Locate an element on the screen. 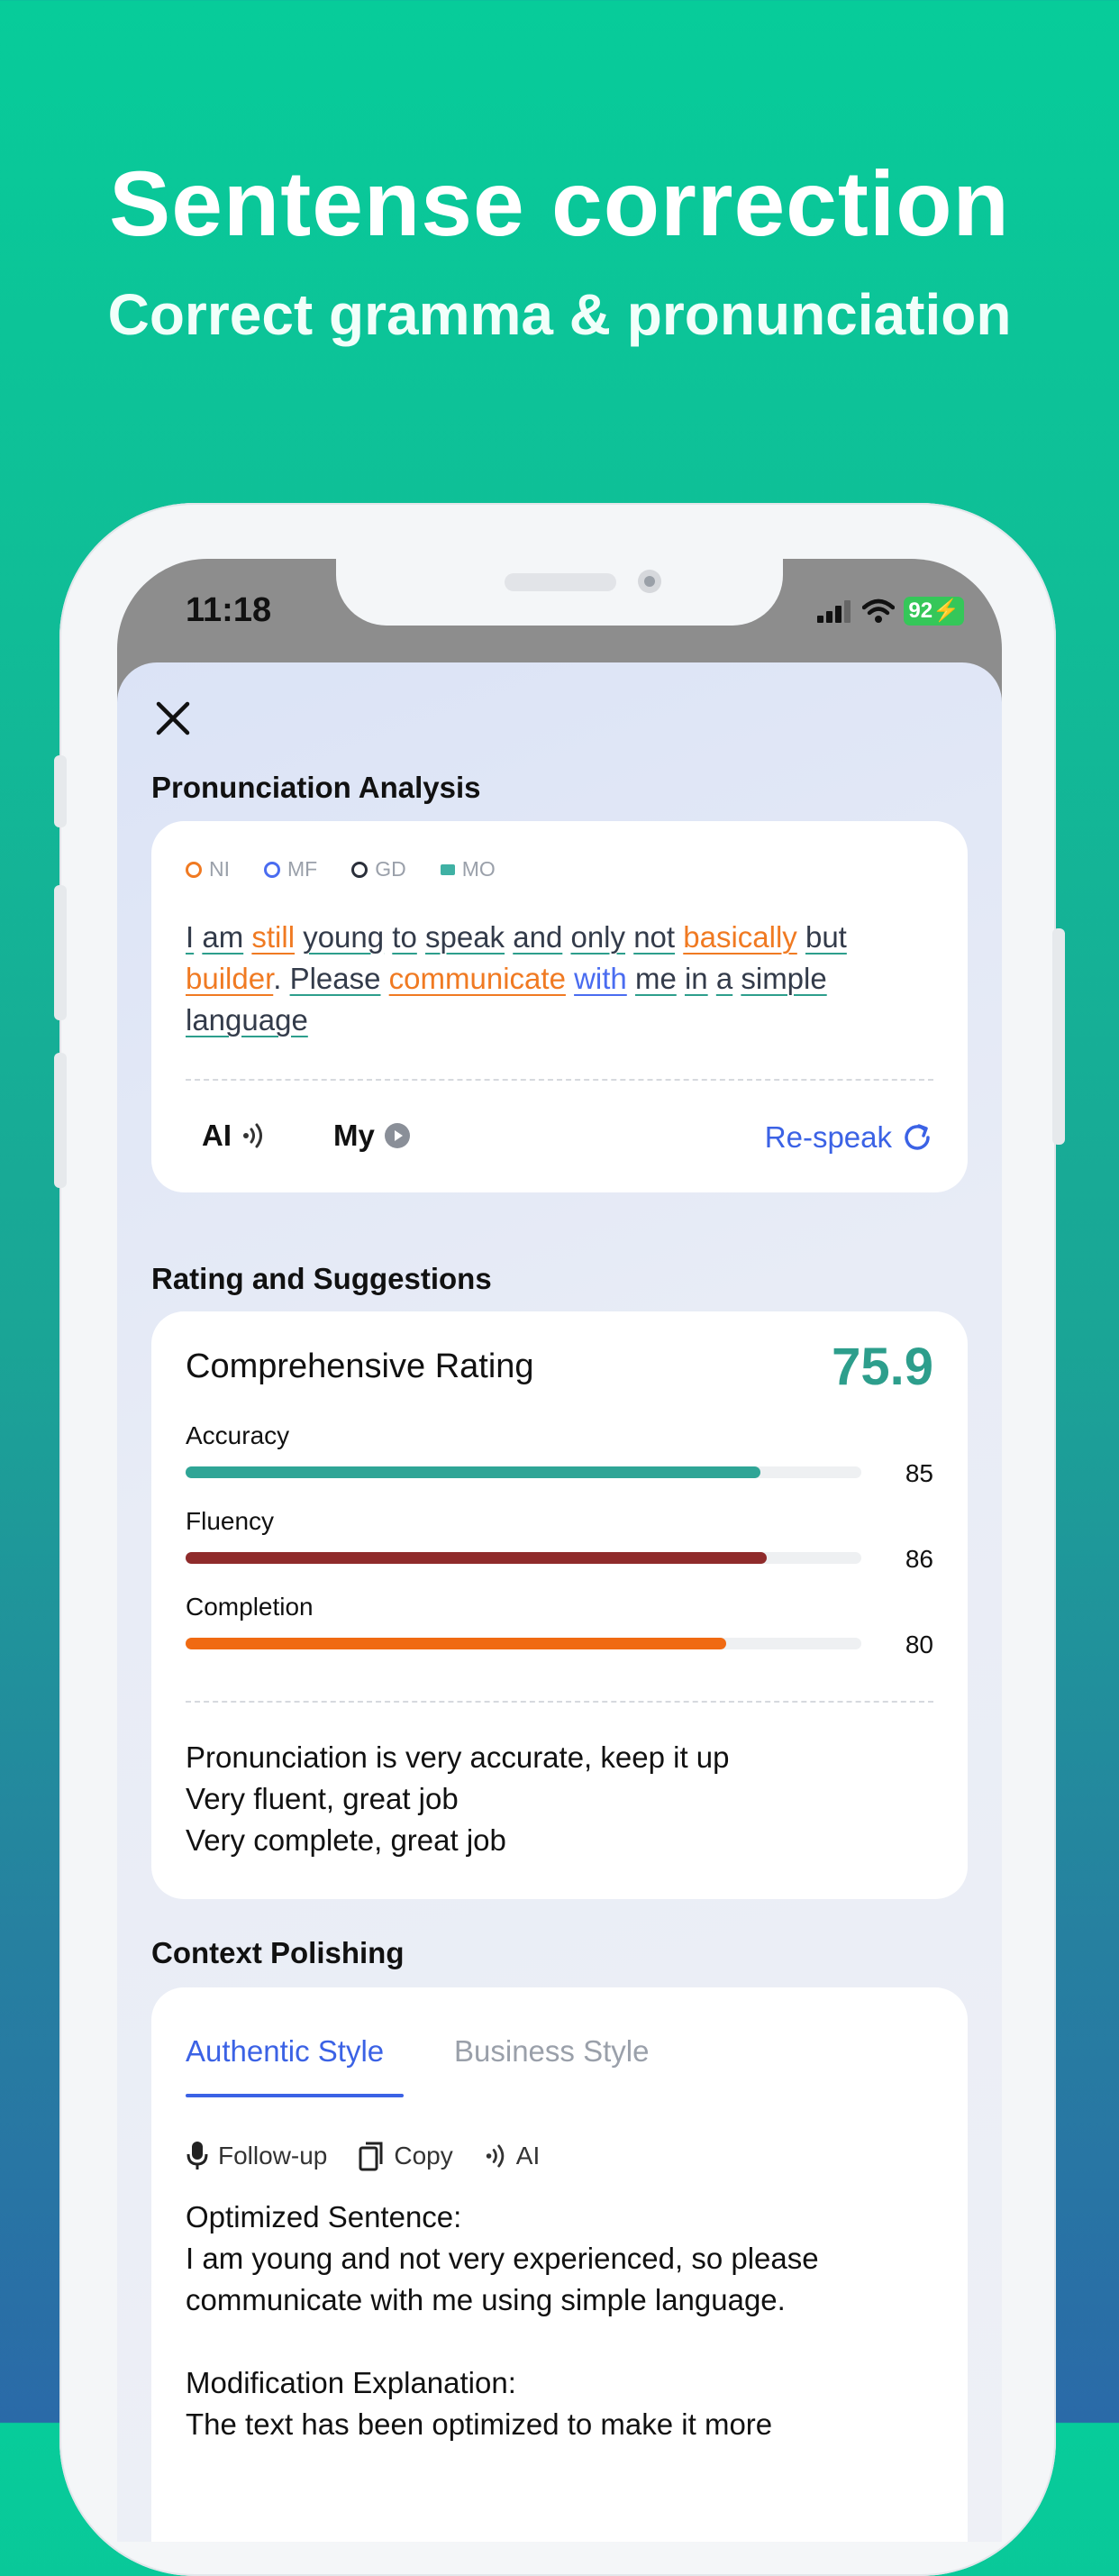 This screenshot has height=2576, width=1119. suggestion-3: Very complete, great job is located at coordinates (346, 1840).